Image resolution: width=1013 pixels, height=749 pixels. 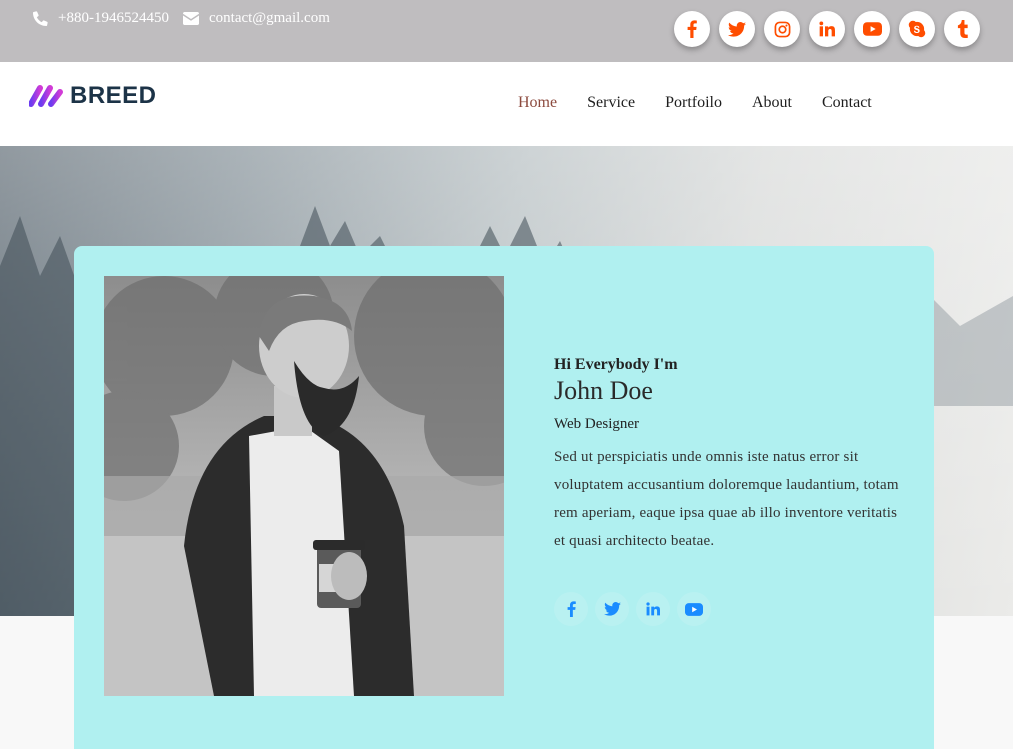 I want to click on email-contact: contact@gmail.com, so click(x=256, y=18).